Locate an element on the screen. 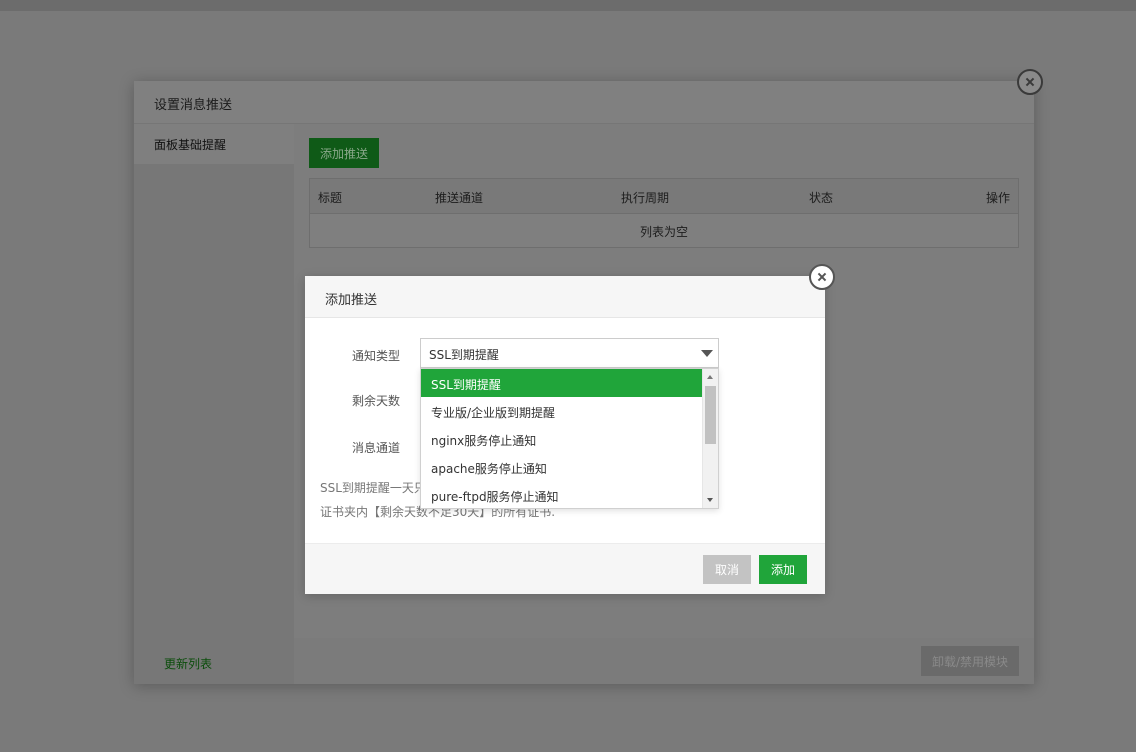  dropdown-option: 专业版/企业版到期提醒 is located at coordinates (562, 411).